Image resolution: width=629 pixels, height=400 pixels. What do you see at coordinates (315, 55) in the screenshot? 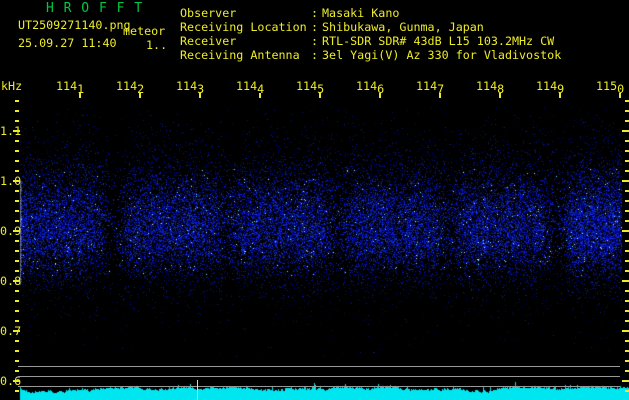
I see `info-colon: :` at bounding box center [315, 55].